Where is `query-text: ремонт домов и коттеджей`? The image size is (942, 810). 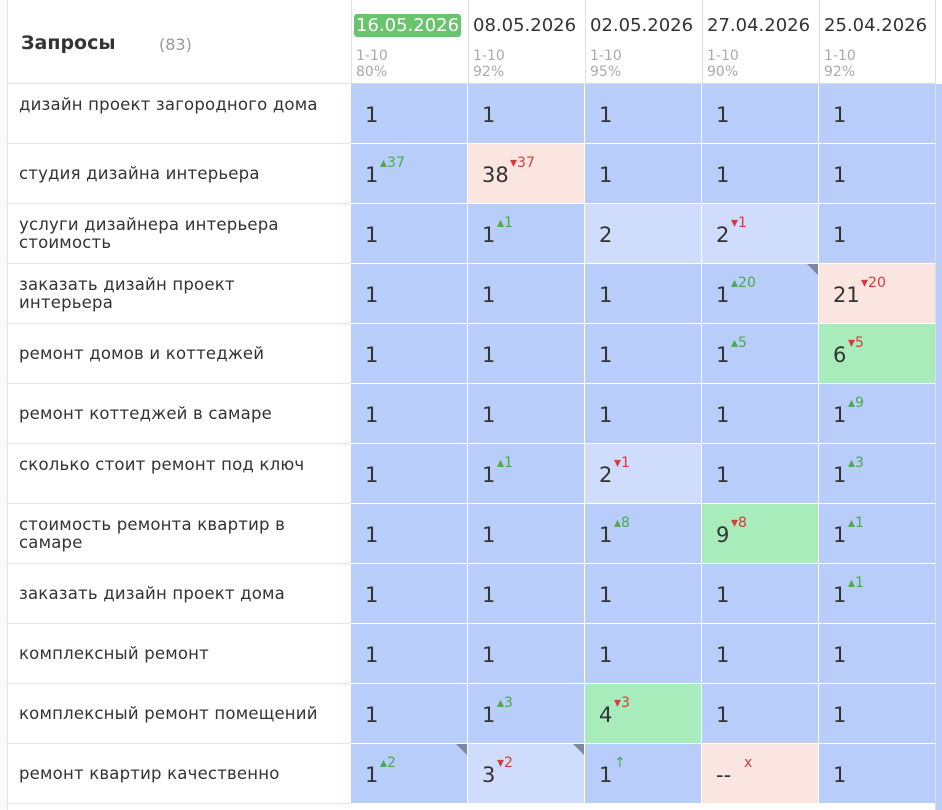 query-text: ремонт домов и коттеджей is located at coordinates (169, 354).